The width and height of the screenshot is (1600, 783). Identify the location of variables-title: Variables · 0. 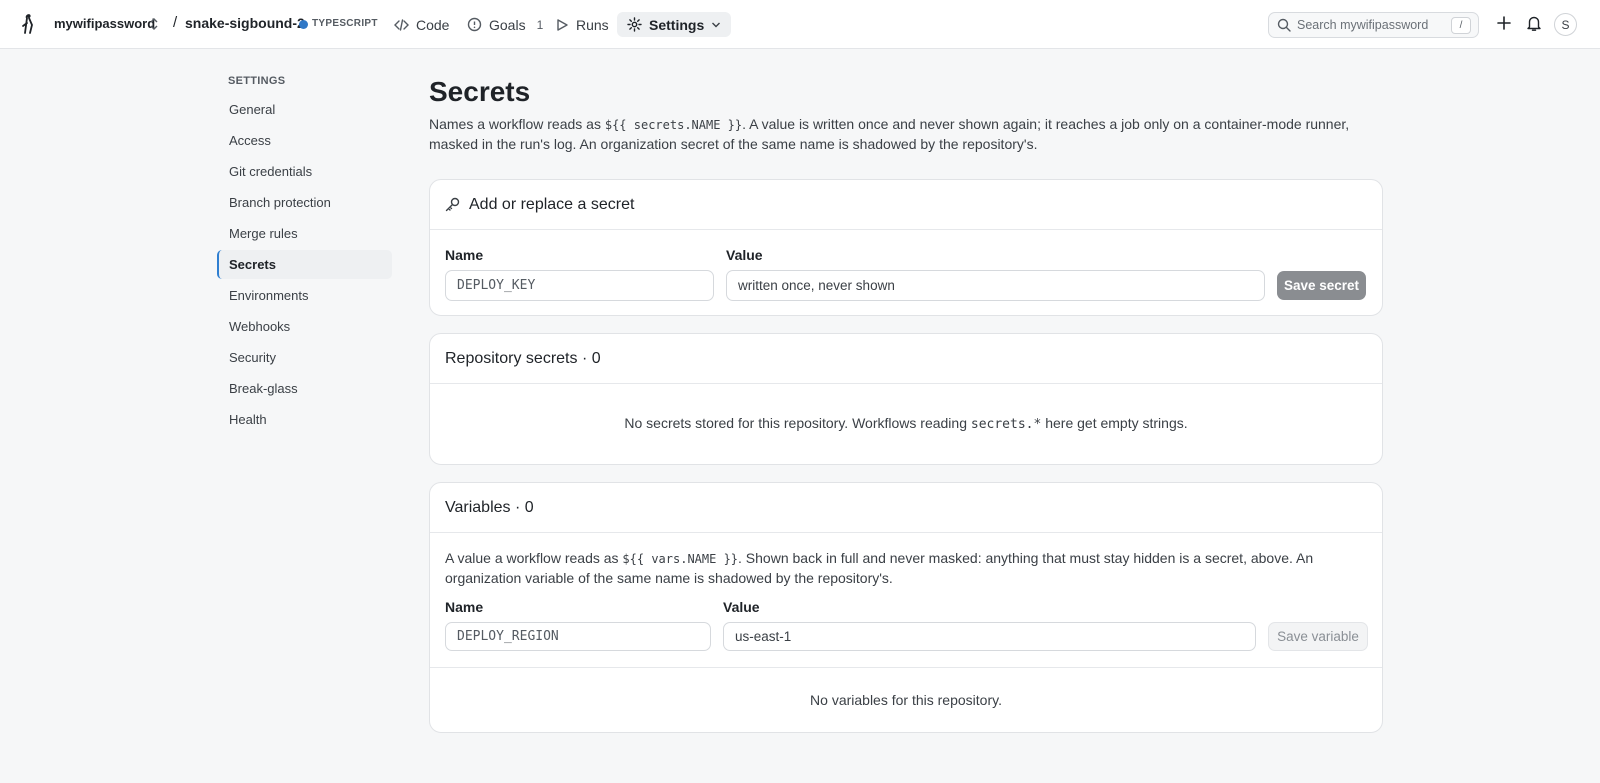
(489, 507).